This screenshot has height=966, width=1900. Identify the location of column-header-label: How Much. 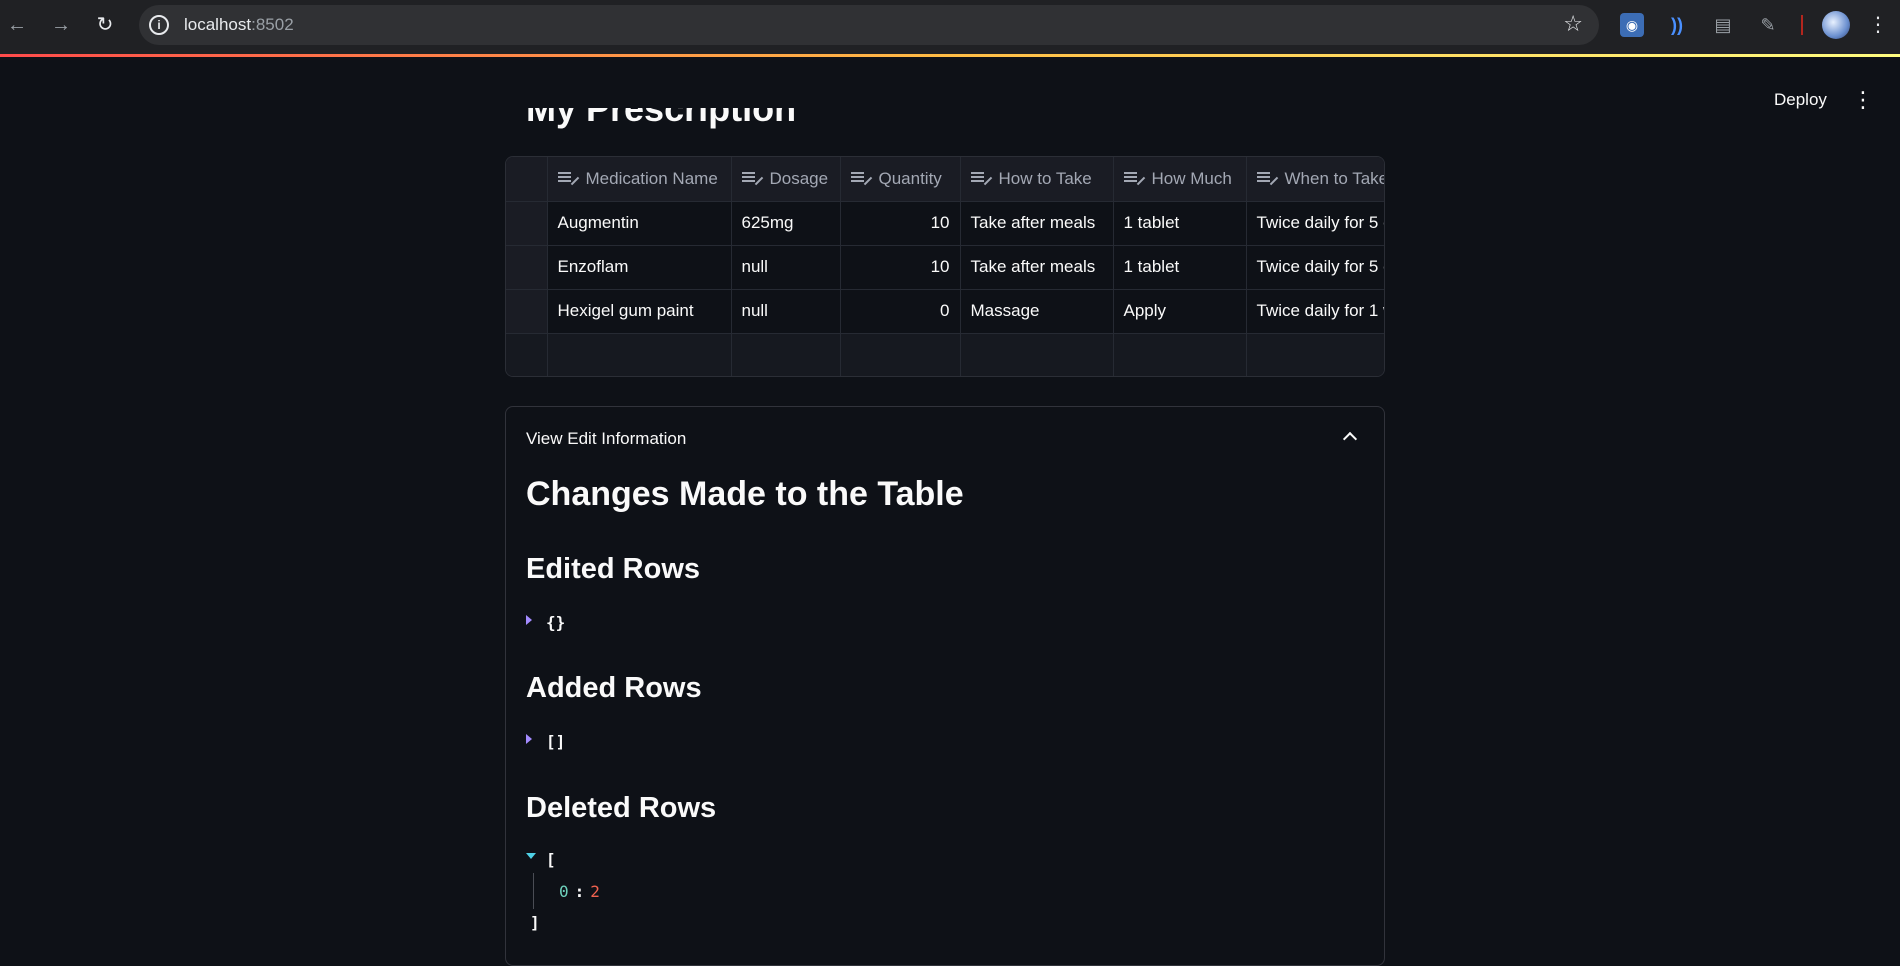
(1191, 178).